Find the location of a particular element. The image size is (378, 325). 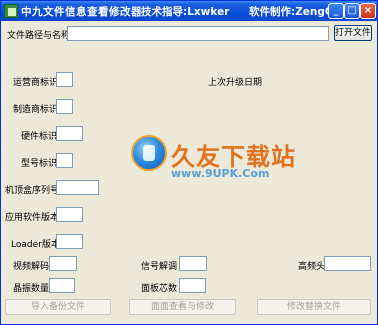

modify-save-button: 修改替换文件 is located at coordinates (314, 307).